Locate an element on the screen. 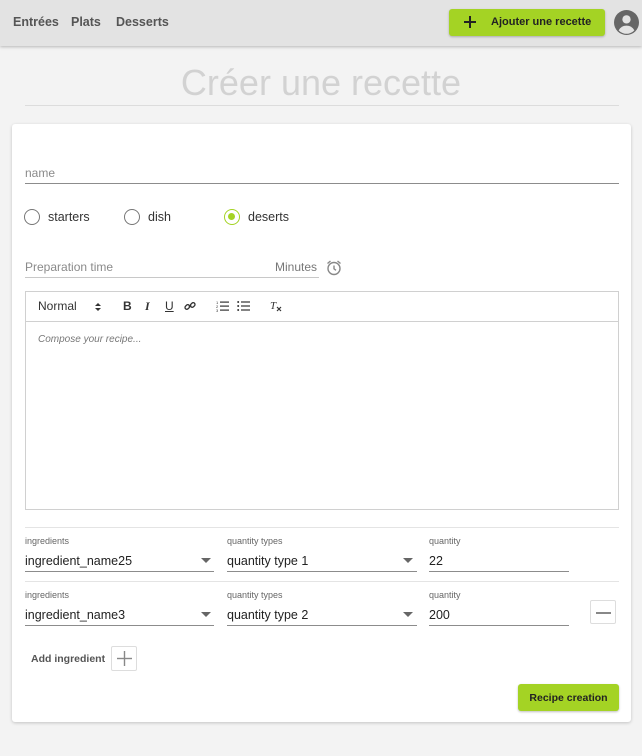 The image size is (642, 756). add-recipe-button: Ajouter une recette is located at coordinates (527, 22).